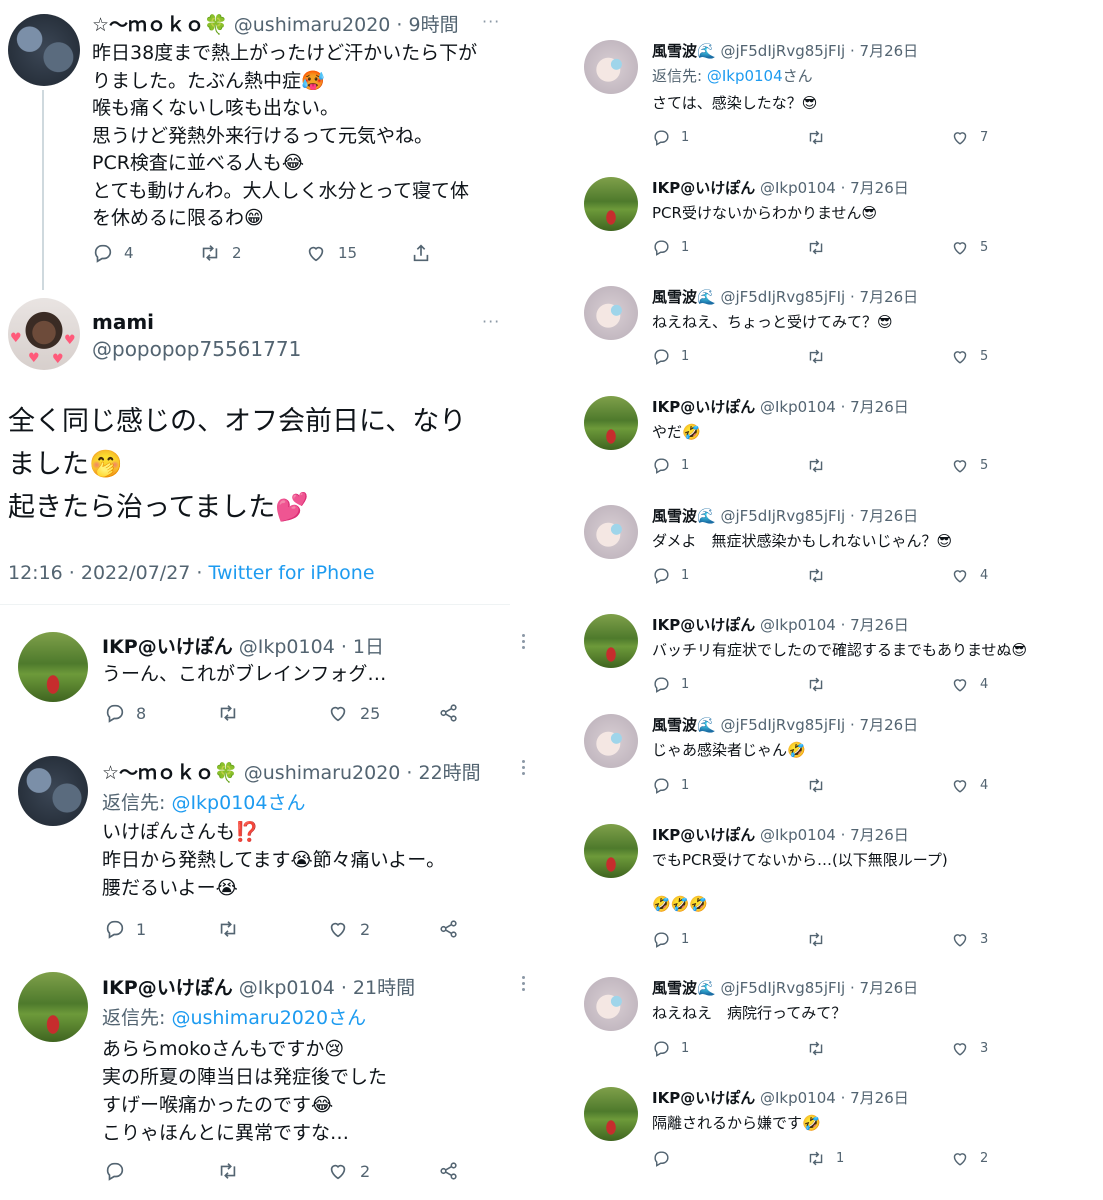 The width and height of the screenshot is (1103, 1200). Describe the element at coordinates (238, 803) in the screenshot. I see `reply-to-link: @Ikp0104さん` at that location.